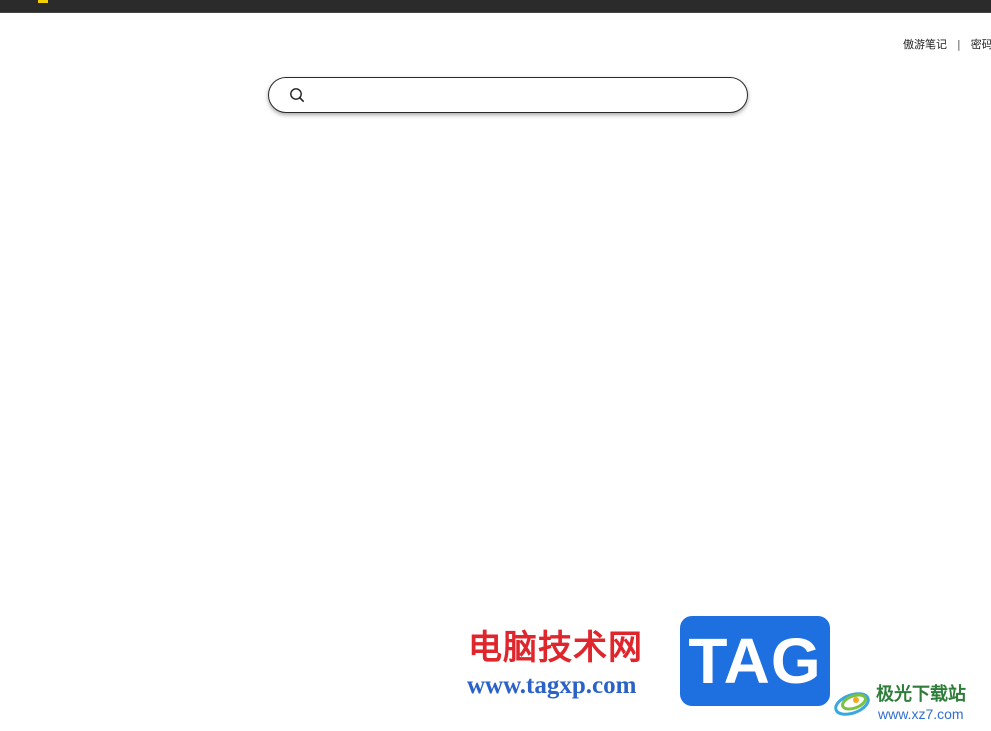  What do you see at coordinates (43, 1) in the screenshot?
I see `tab-indicator` at bounding box center [43, 1].